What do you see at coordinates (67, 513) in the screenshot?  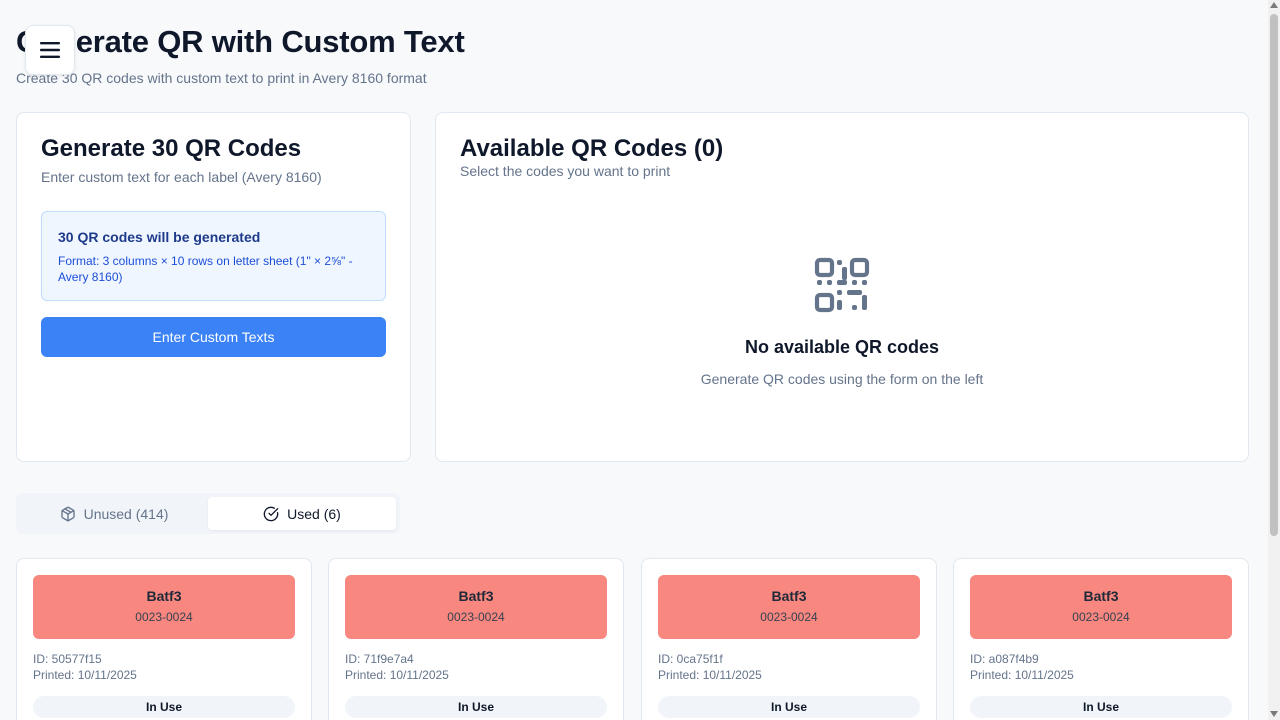 I see `package-icon` at bounding box center [67, 513].